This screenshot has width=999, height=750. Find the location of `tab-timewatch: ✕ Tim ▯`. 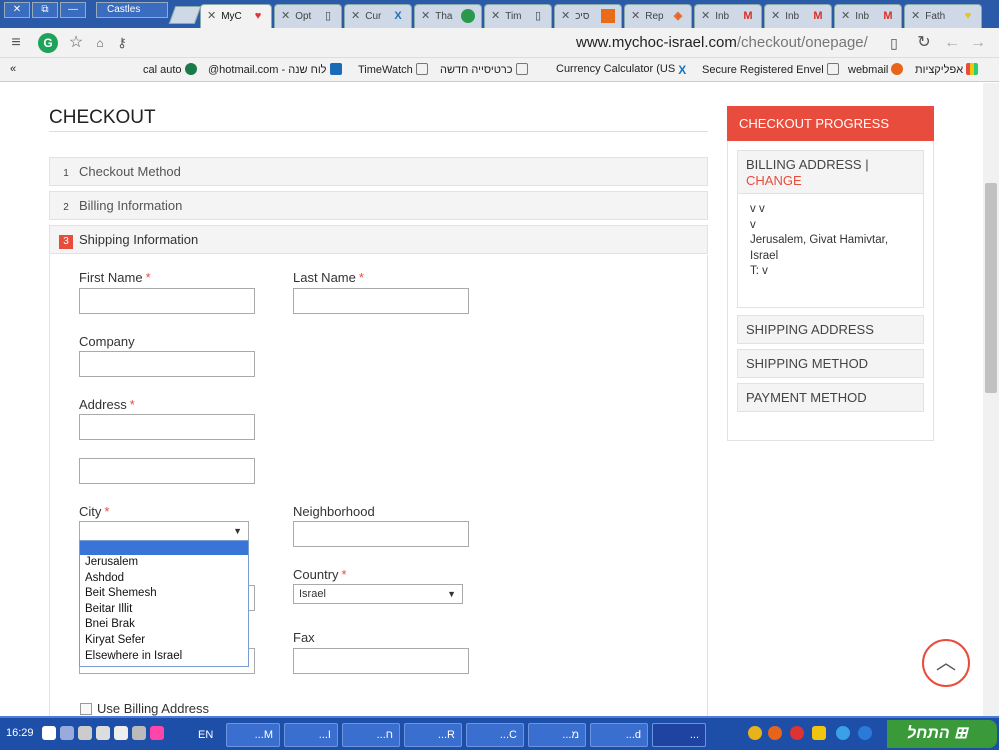

tab-timewatch: ✕ Tim ▯ is located at coordinates (518, 16).